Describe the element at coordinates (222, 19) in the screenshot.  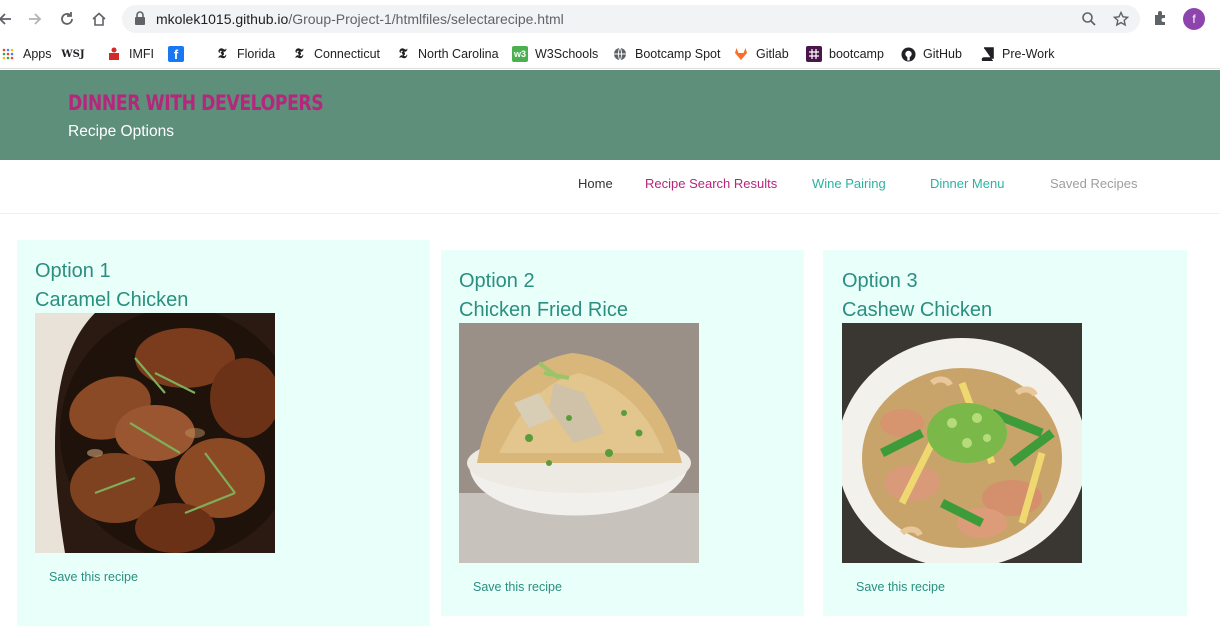
I see `url-host: mkolek1015.github.io` at that location.